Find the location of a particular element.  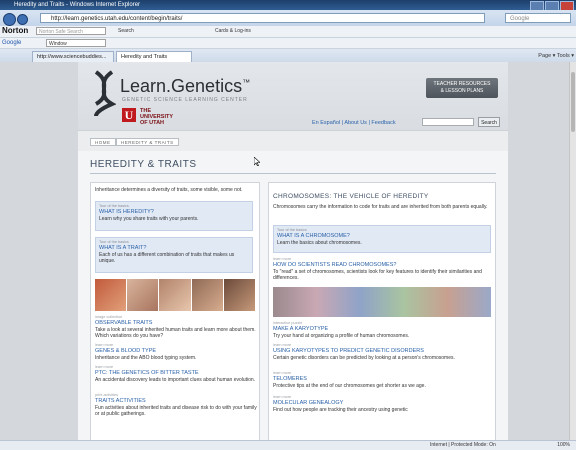

item-title: TELOMERES is located at coordinates (382, 379).